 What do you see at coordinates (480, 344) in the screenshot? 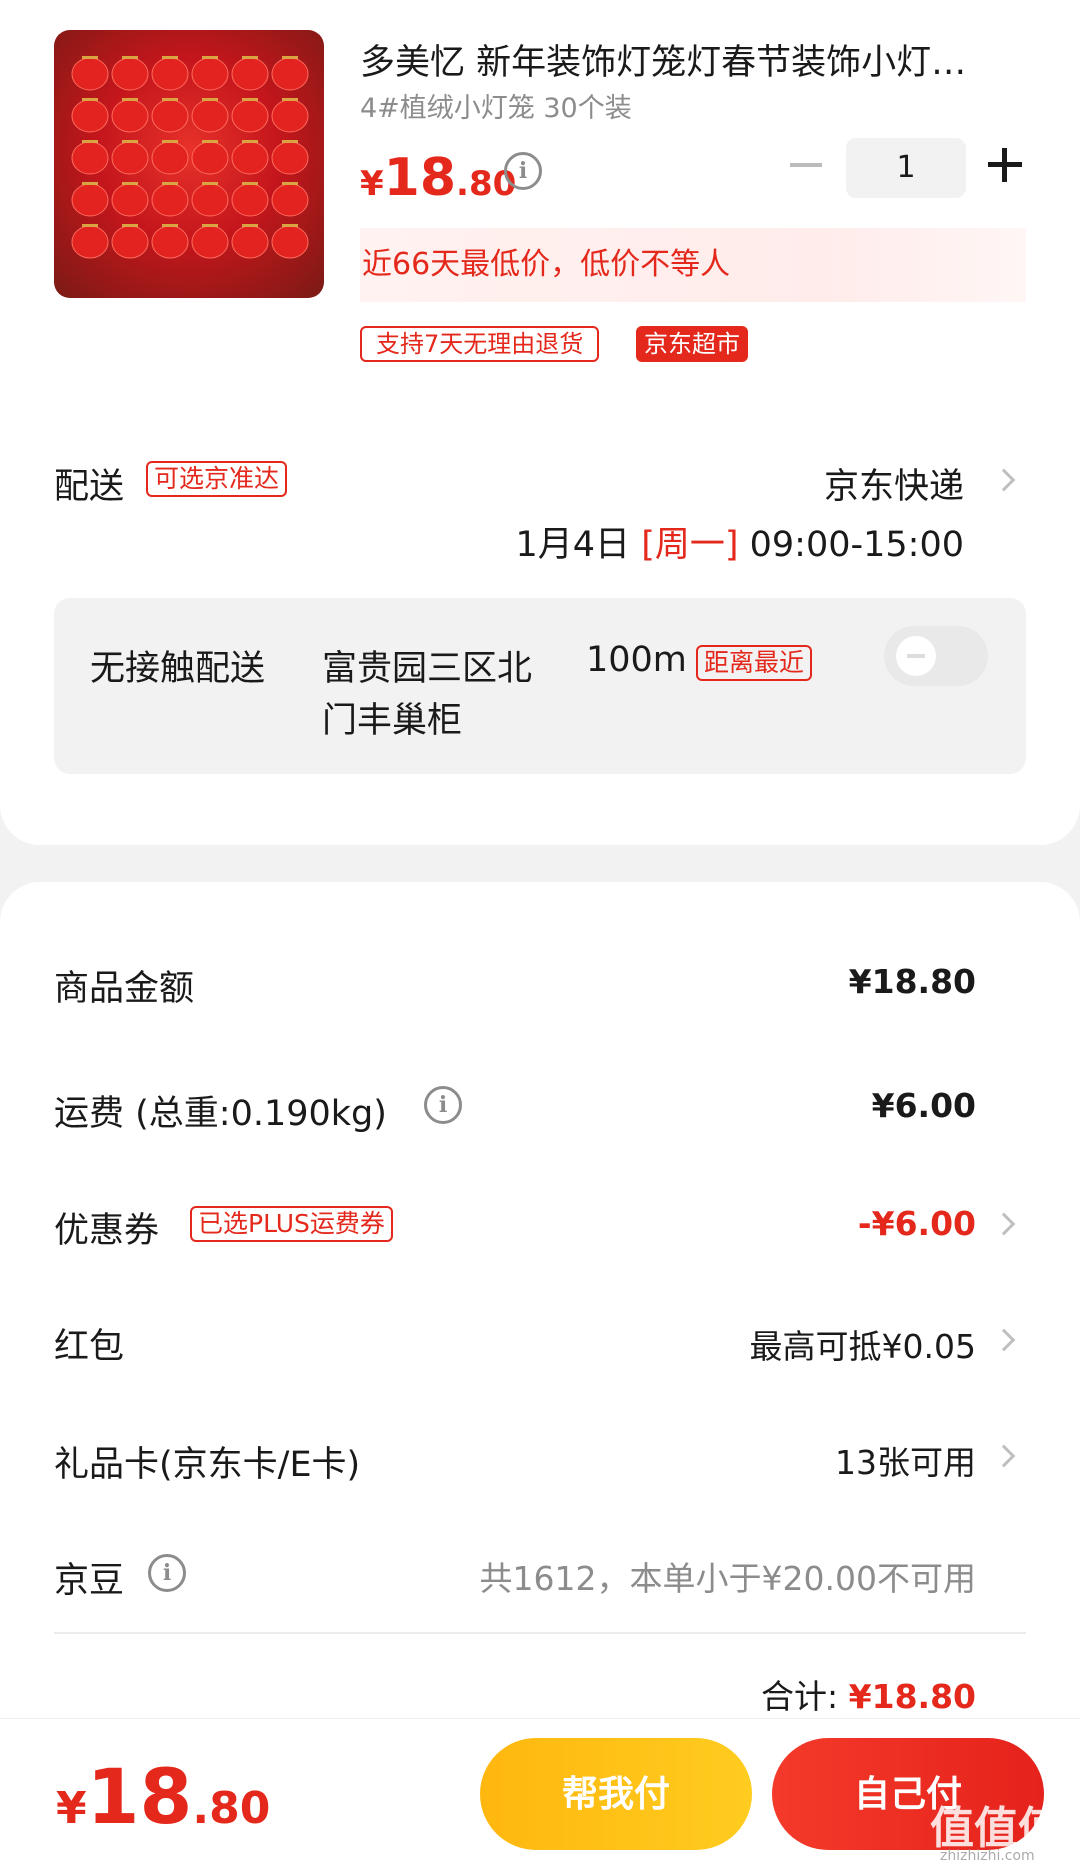
I see `return-policy-tag: 支持7天无理由退货` at bounding box center [480, 344].